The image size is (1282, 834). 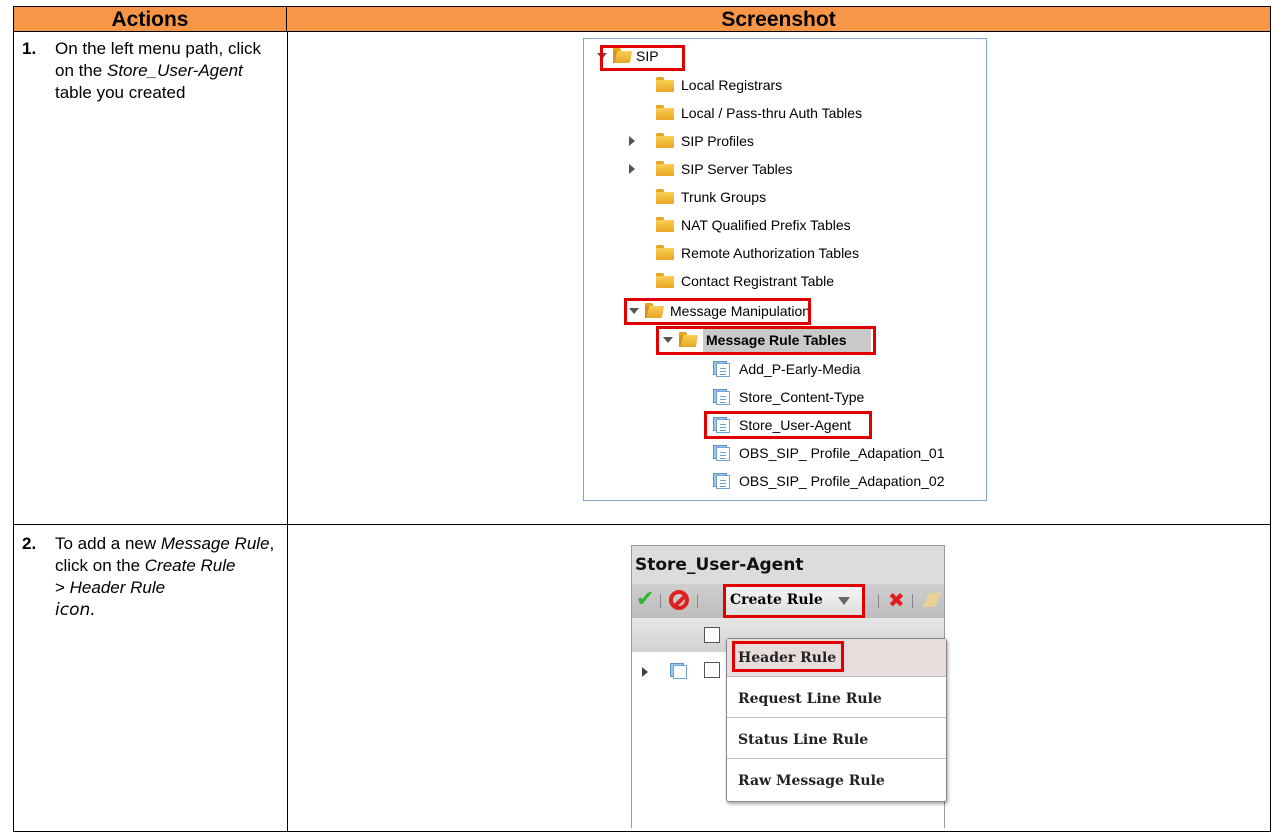 What do you see at coordinates (645, 599) in the screenshot?
I see `checkmark-icon: ✔` at bounding box center [645, 599].